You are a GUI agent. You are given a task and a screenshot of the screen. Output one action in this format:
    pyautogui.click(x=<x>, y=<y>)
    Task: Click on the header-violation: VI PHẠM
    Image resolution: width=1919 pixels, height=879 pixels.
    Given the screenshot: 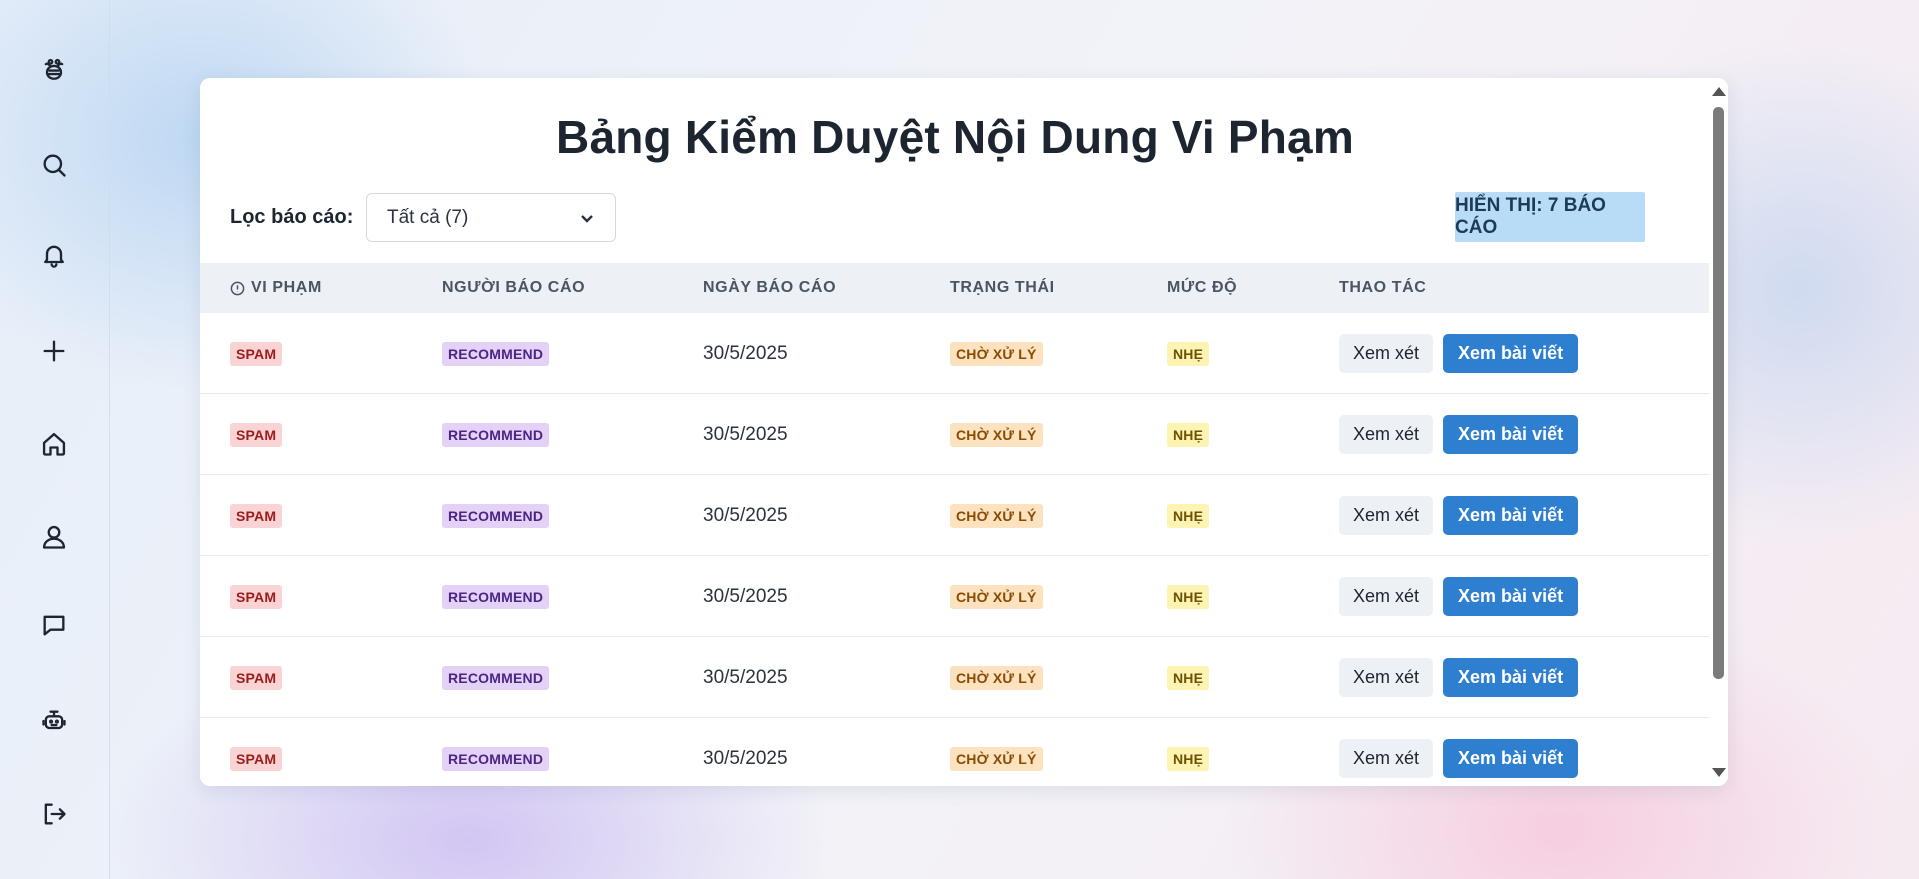 What is the action you would take?
    pyautogui.click(x=276, y=288)
    